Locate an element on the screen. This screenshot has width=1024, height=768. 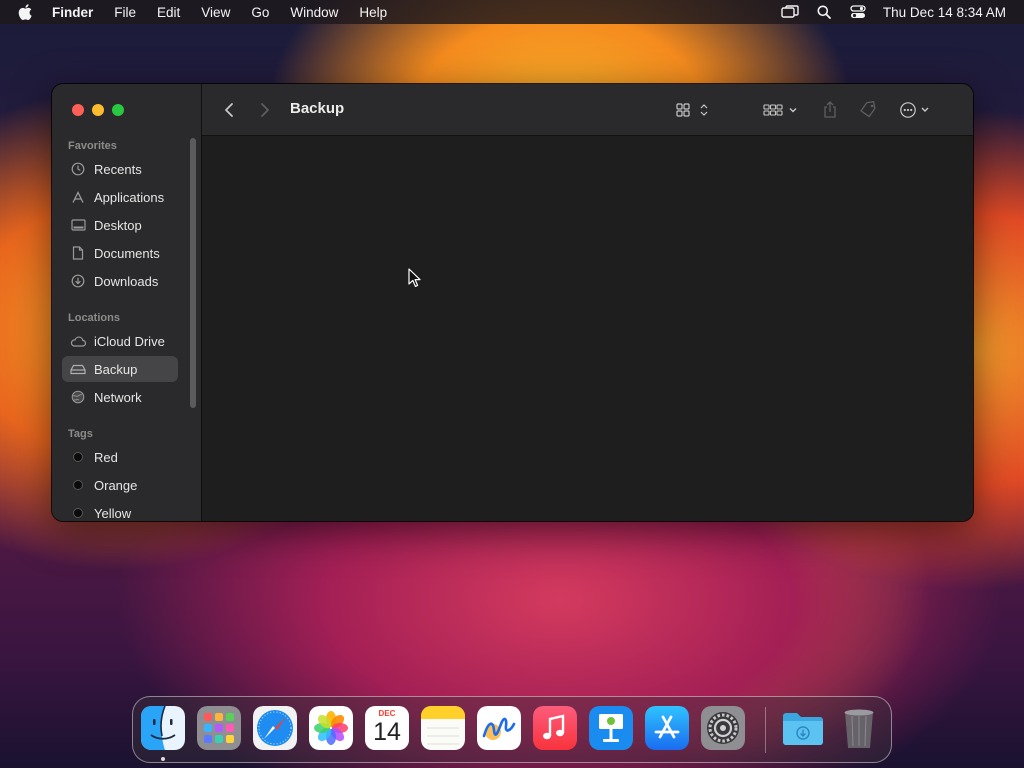
dock-app-finder is located at coordinates (163, 728).